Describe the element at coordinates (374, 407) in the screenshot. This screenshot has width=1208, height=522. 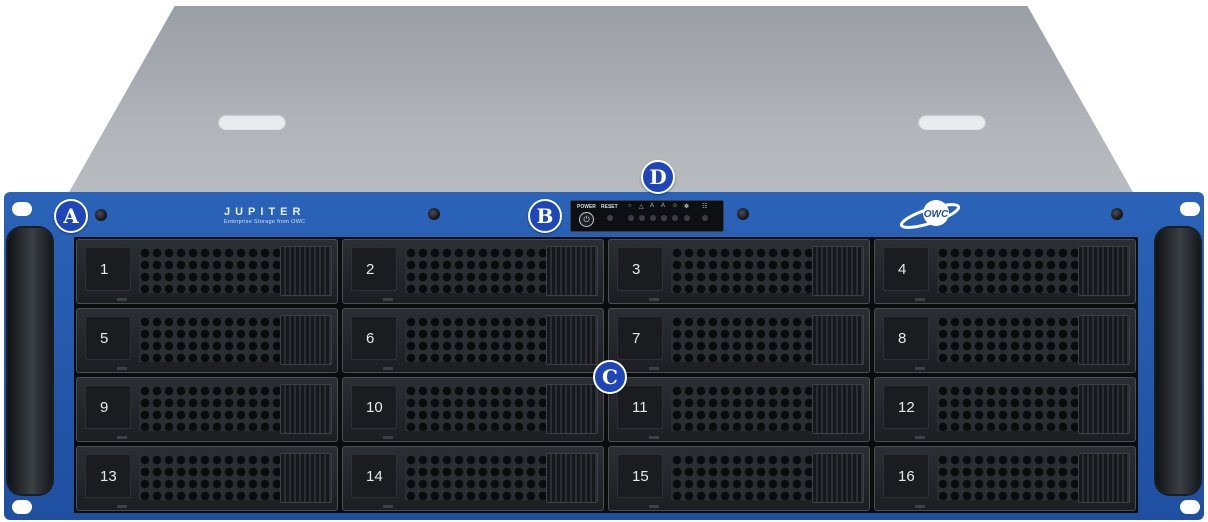
I see `drive-bay-number: 10` at that location.